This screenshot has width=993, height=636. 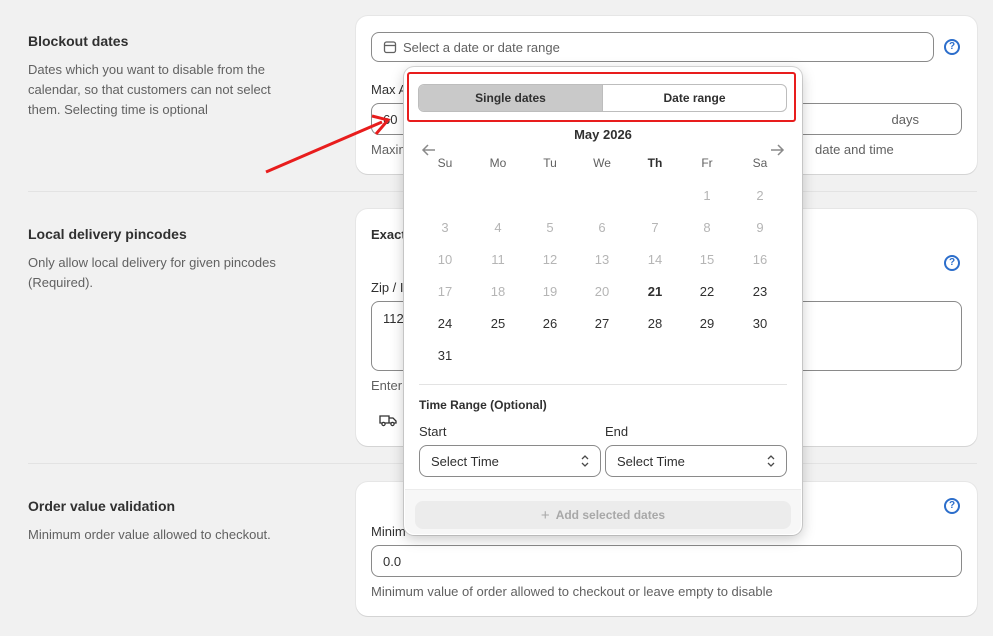 What do you see at coordinates (655, 291) in the screenshot?
I see `calendar-day: 21` at bounding box center [655, 291].